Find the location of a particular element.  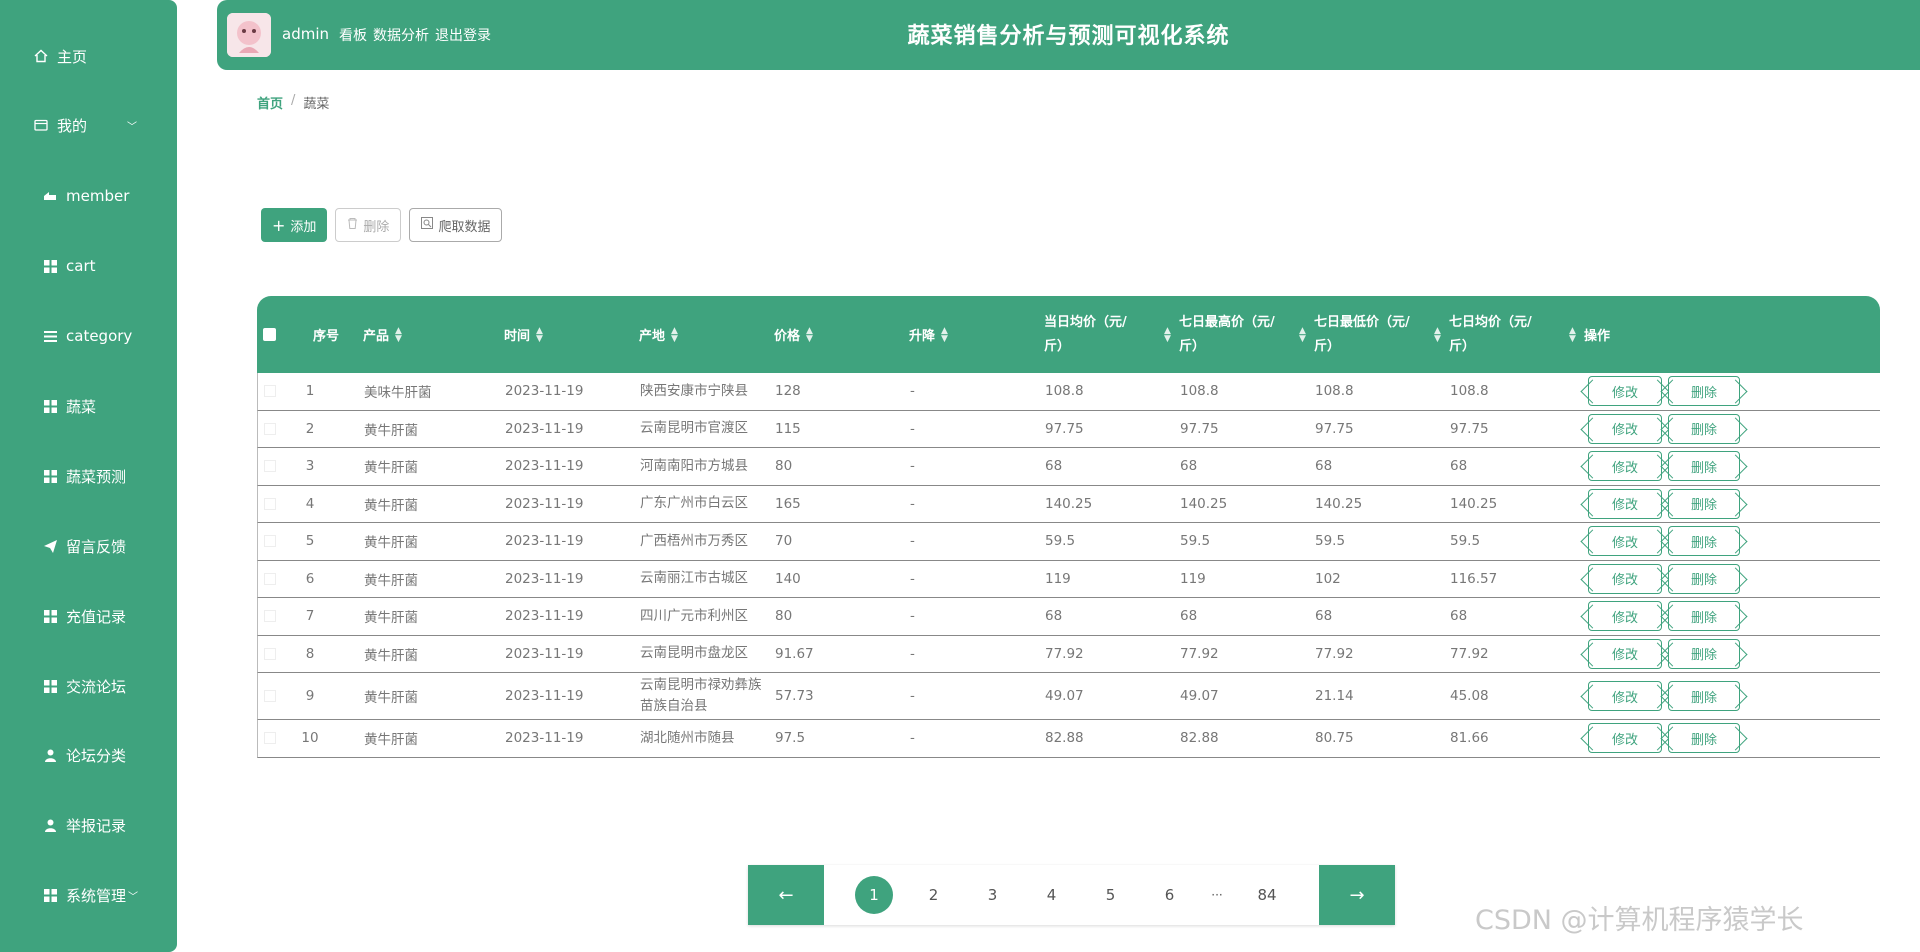

sidebar-item-recharge: 充值记录 is located at coordinates (88, 616).